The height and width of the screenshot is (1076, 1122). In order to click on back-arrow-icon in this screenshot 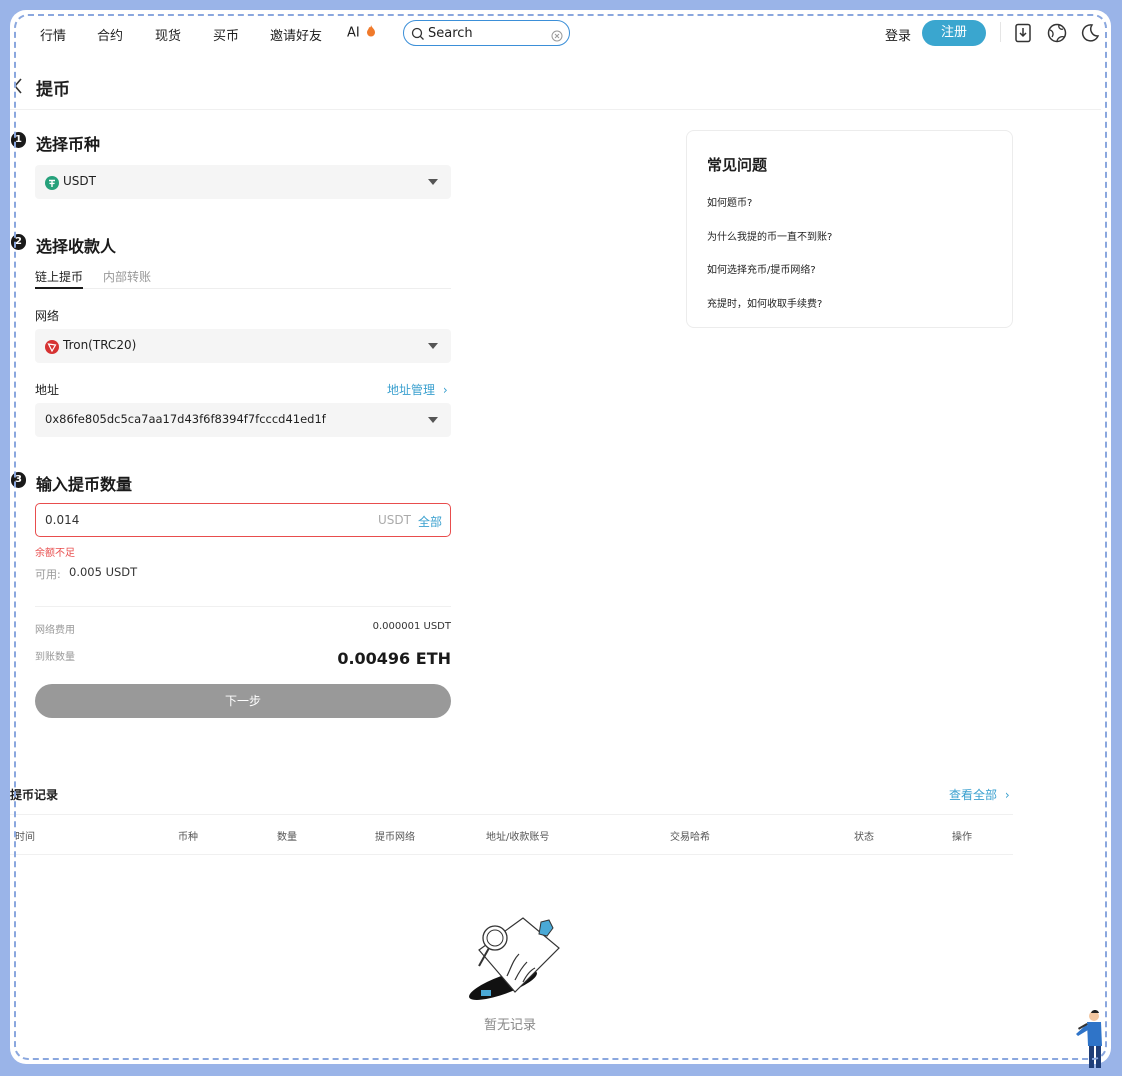, I will do `click(18, 88)`.